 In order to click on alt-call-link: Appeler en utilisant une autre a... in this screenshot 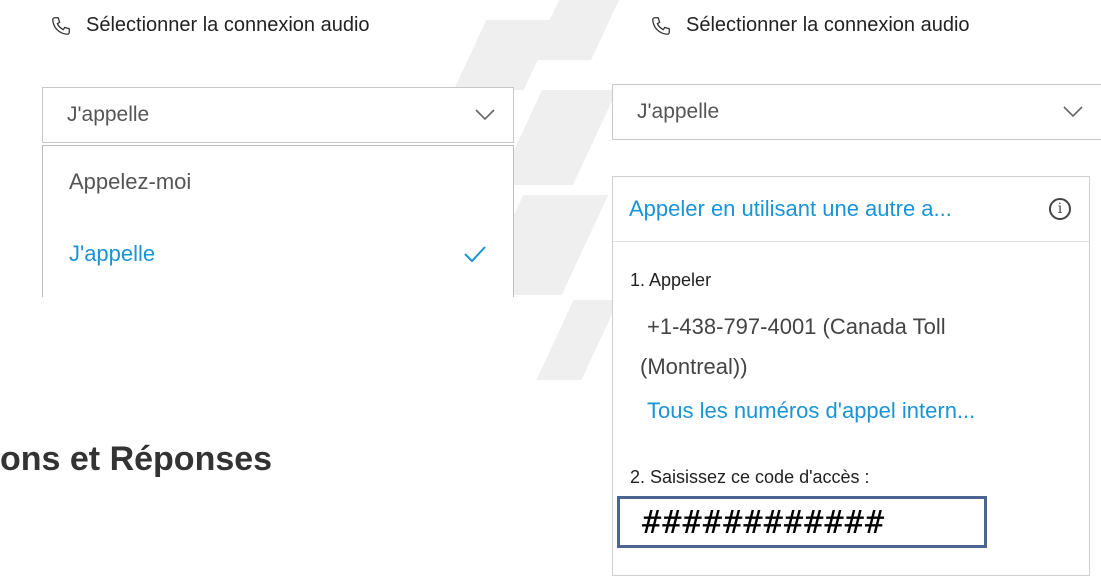, I will do `click(790, 209)`.